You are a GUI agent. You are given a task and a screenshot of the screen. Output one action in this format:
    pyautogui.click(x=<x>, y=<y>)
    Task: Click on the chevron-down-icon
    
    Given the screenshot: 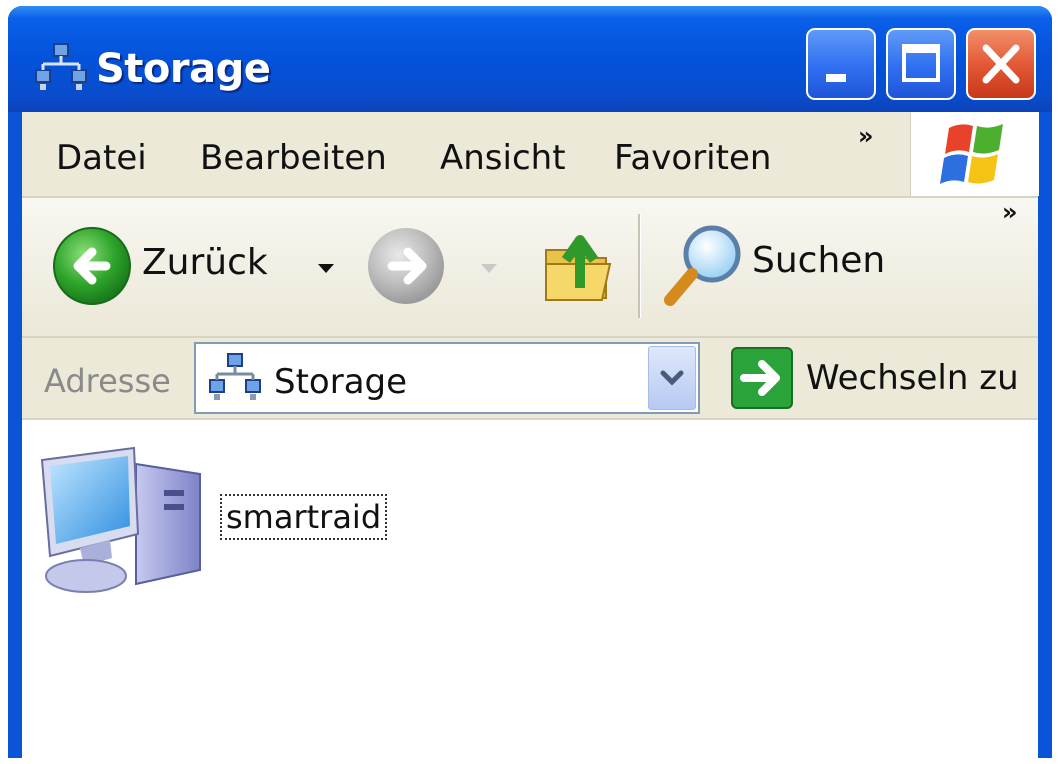 What is the action you would take?
    pyautogui.click(x=672, y=378)
    